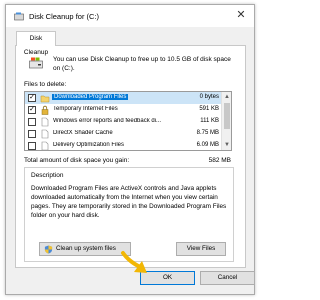 This screenshot has width=320, height=300. Describe the element at coordinates (89, 145) in the screenshot. I see `file-name: Delivery Optimization Files` at that location.